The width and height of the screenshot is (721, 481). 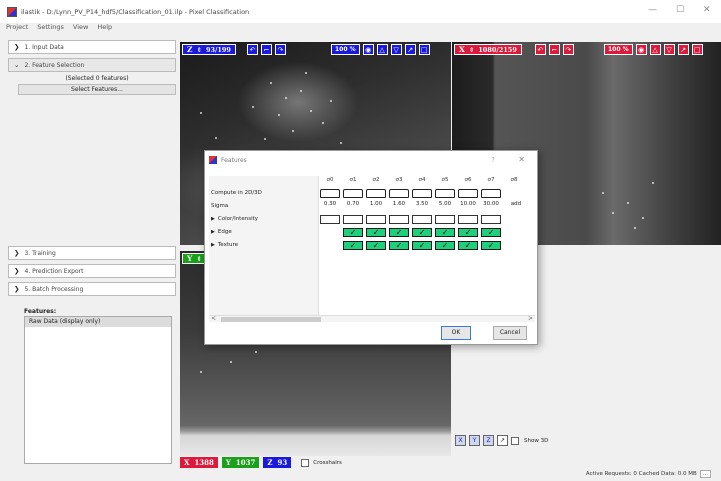 What do you see at coordinates (488, 49) in the screenshot?
I see `x-slice-spinbox: X ⇕ 1080/2159` at bounding box center [488, 49].